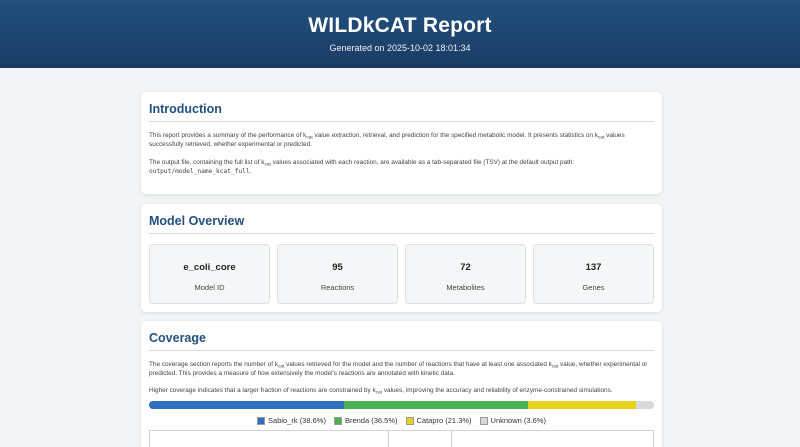 The width and height of the screenshot is (800, 447). What do you see at coordinates (518, 420) in the screenshot?
I see `legend-label: Unknown (3.6%)` at bounding box center [518, 420].